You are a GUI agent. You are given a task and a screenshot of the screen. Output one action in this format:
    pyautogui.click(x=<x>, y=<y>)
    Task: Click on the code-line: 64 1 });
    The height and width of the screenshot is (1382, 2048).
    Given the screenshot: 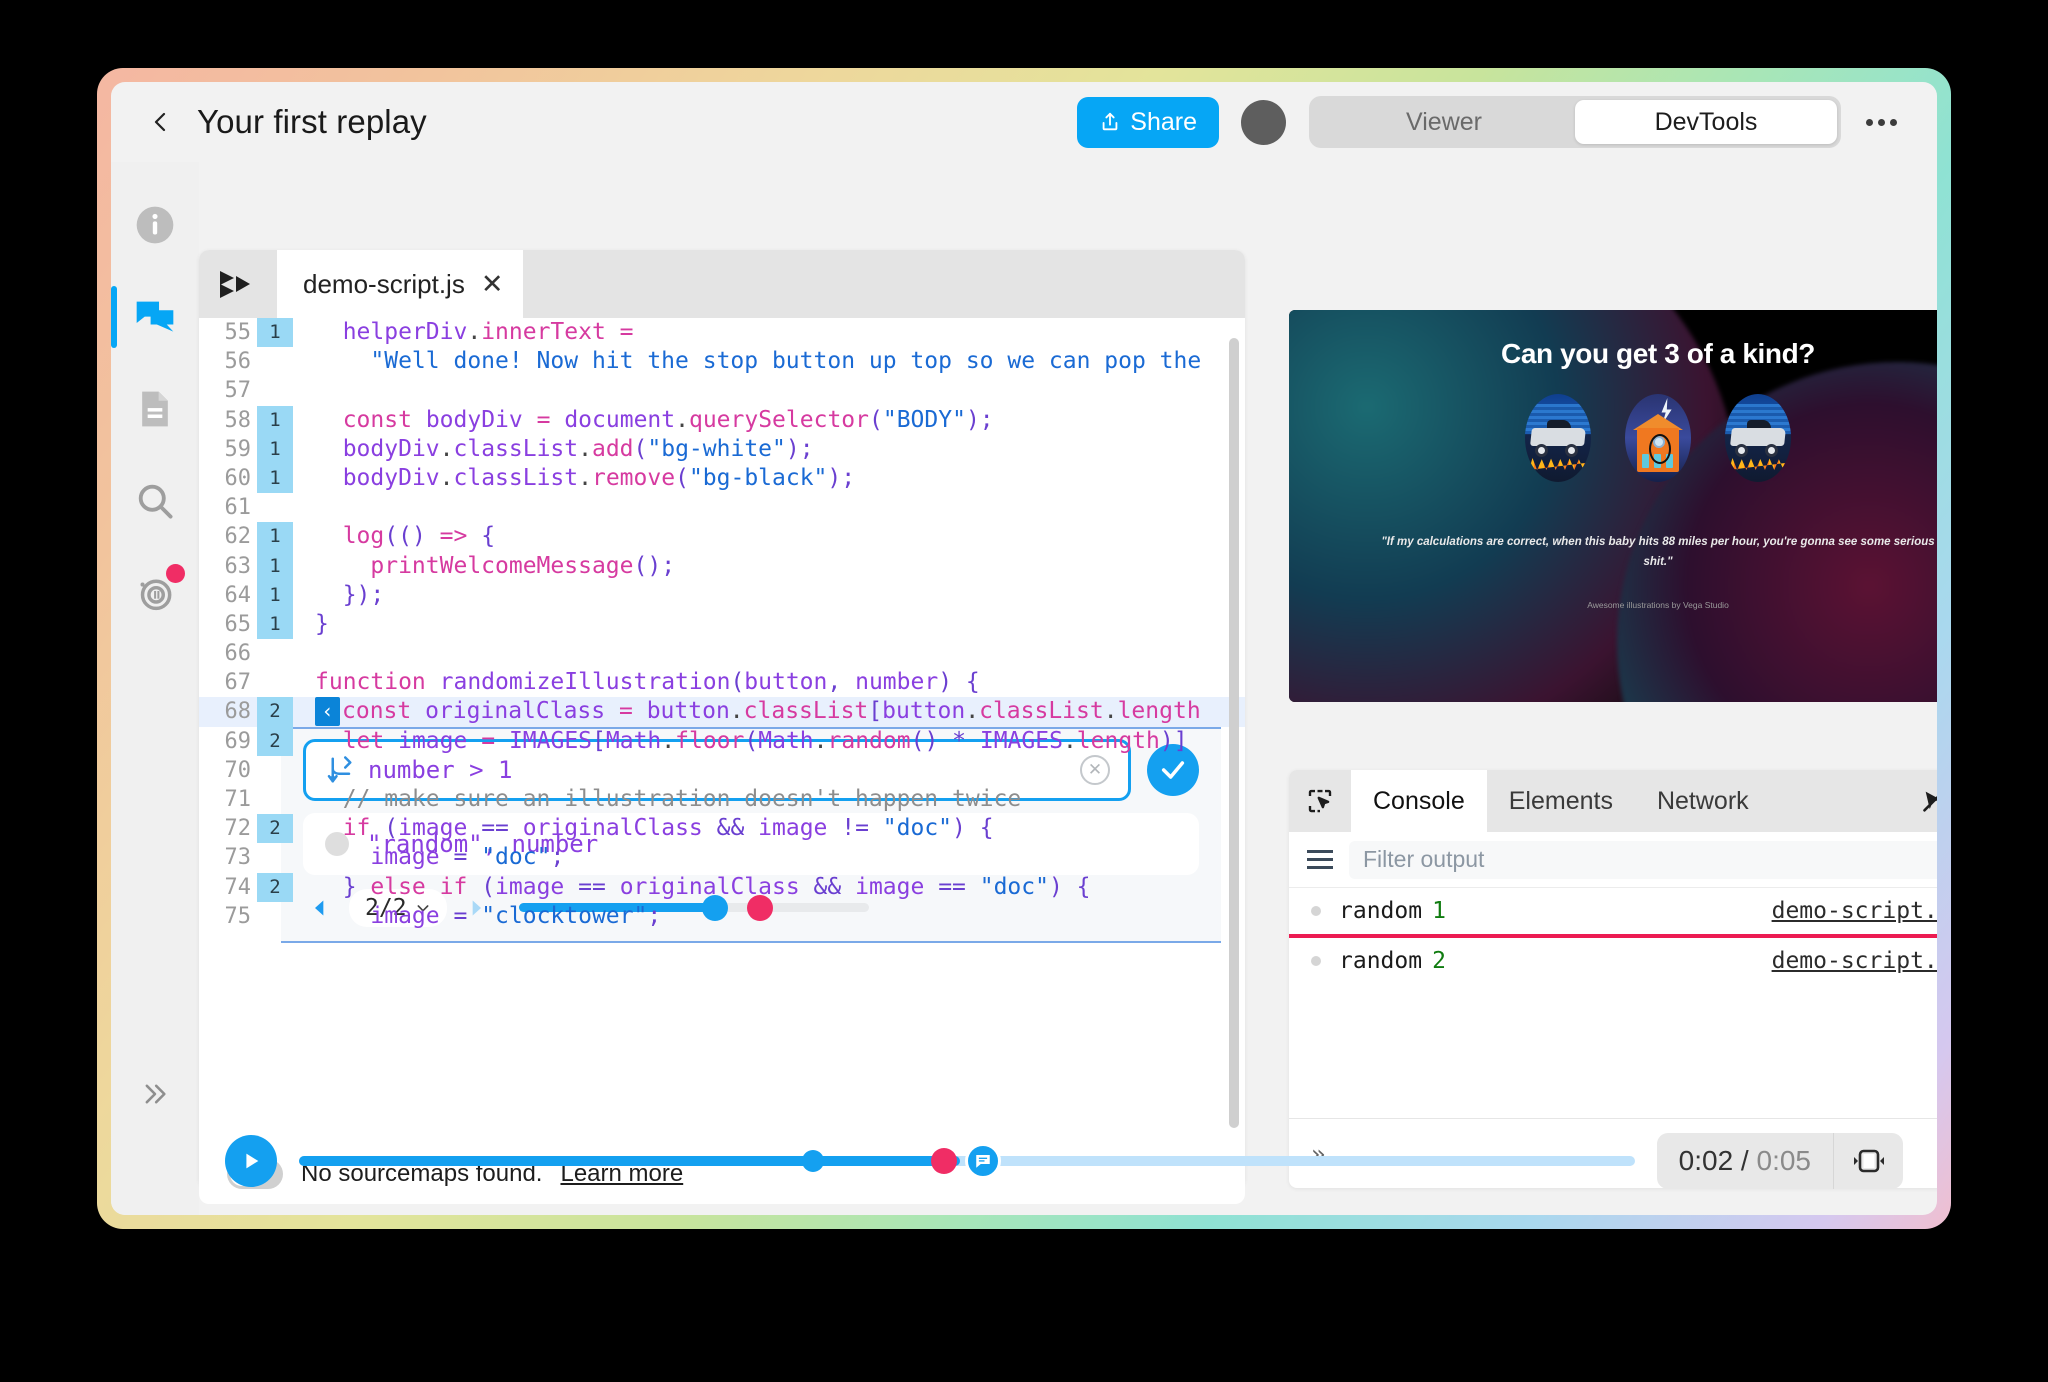 What is the action you would take?
    pyautogui.click(x=722, y=595)
    